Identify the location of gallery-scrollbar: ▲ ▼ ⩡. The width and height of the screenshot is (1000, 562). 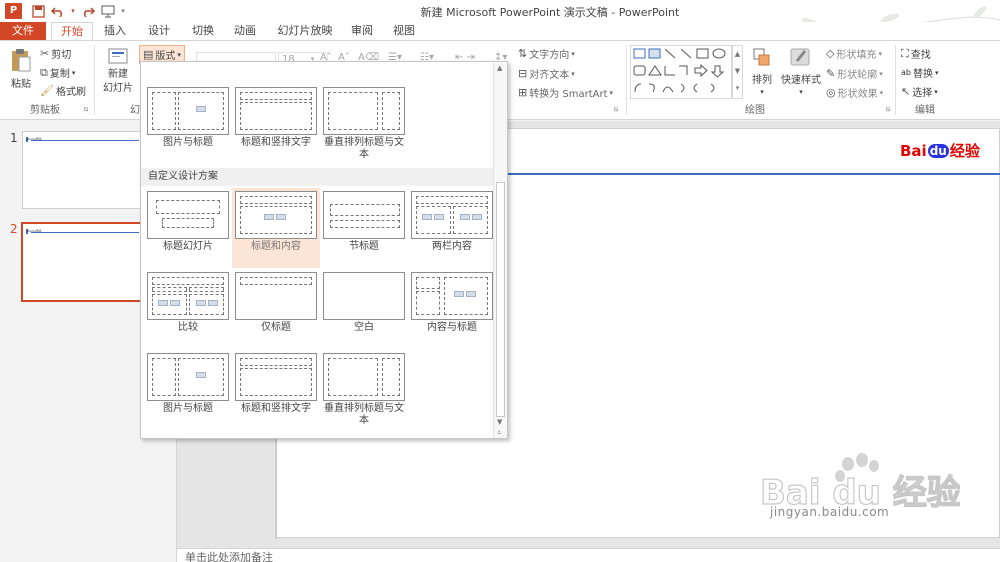
(500, 250).